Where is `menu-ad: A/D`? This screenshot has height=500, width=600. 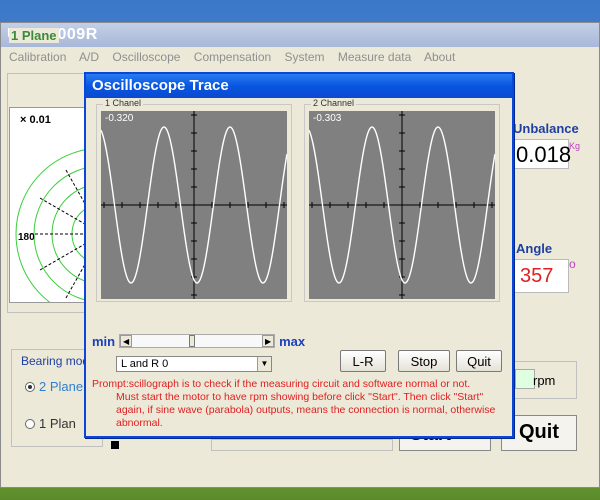 menu-ad: A/D is located at coordinates (89, 57).